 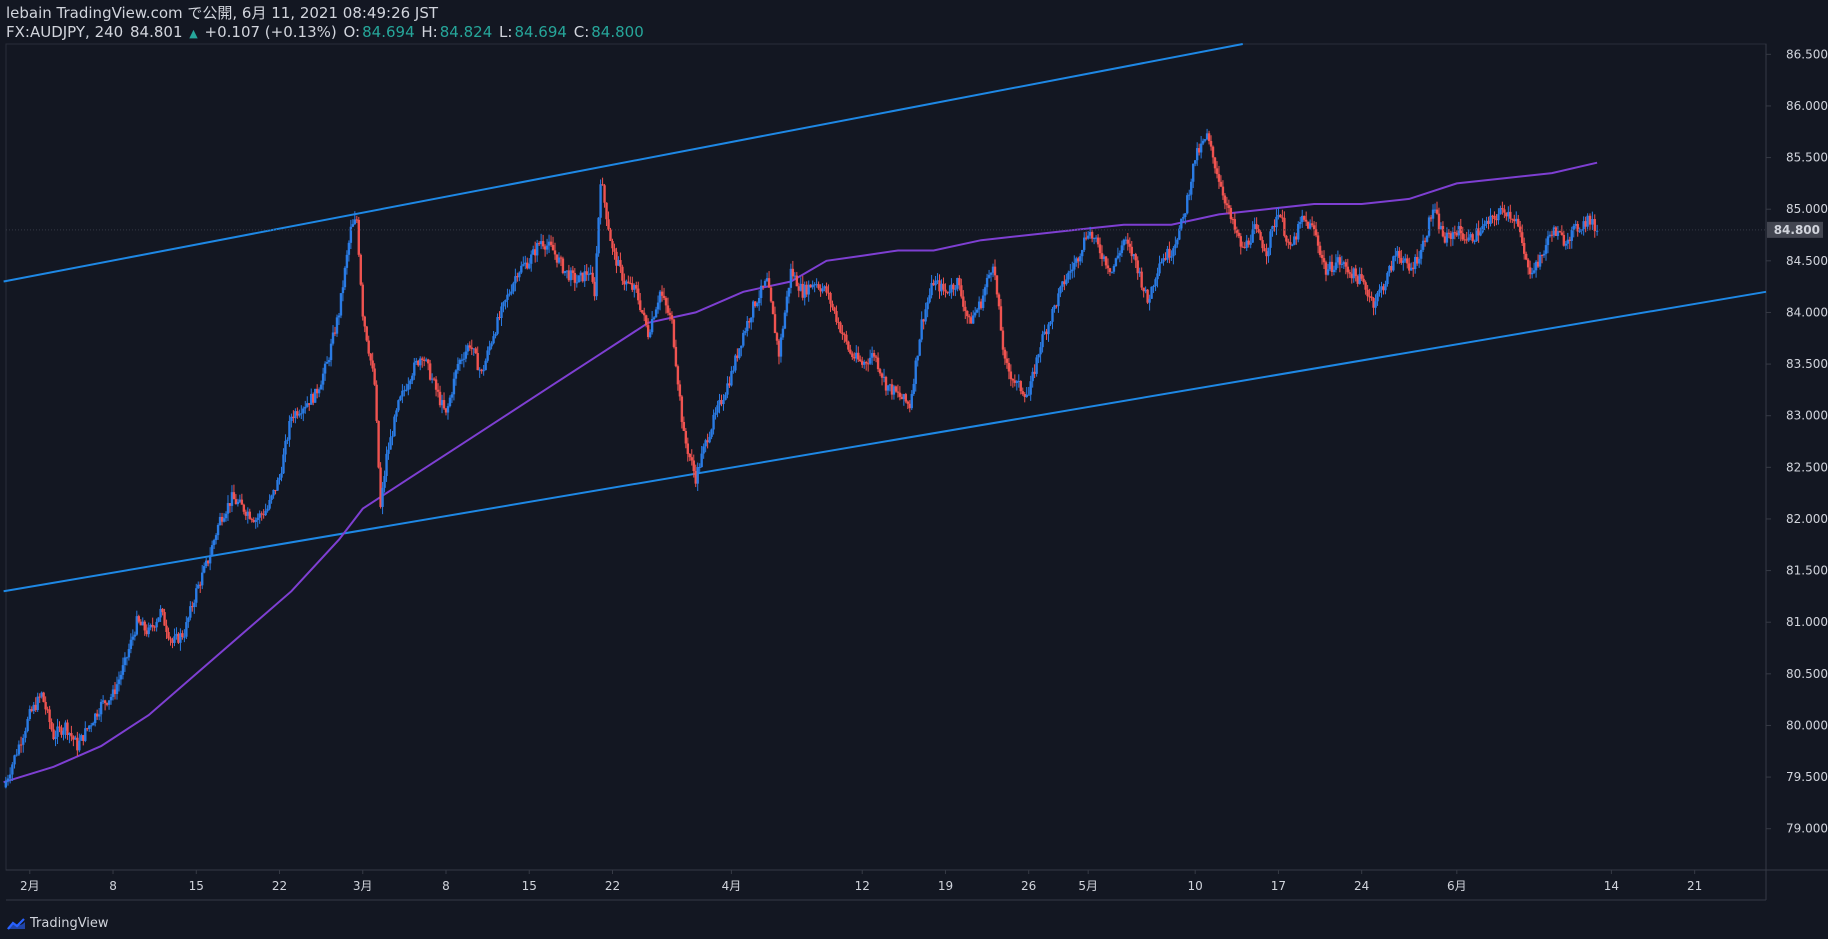 What do you see at coordinates (612, 886) in the screenshot?
I see `x-tick-label: 22` at bounding box center [612, 886].